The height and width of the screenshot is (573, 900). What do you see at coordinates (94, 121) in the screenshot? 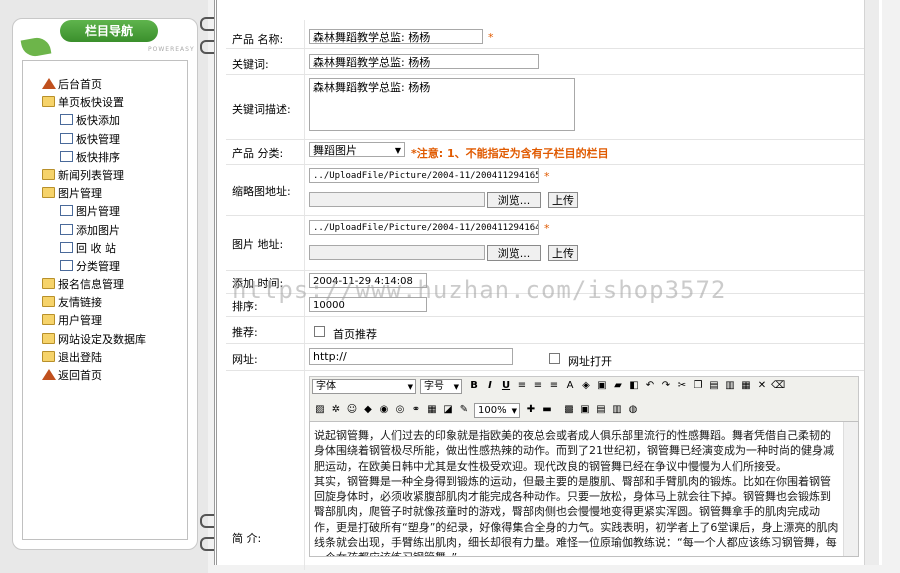
I see `nav-item: 板快添加` at bounding box center [94, 121].